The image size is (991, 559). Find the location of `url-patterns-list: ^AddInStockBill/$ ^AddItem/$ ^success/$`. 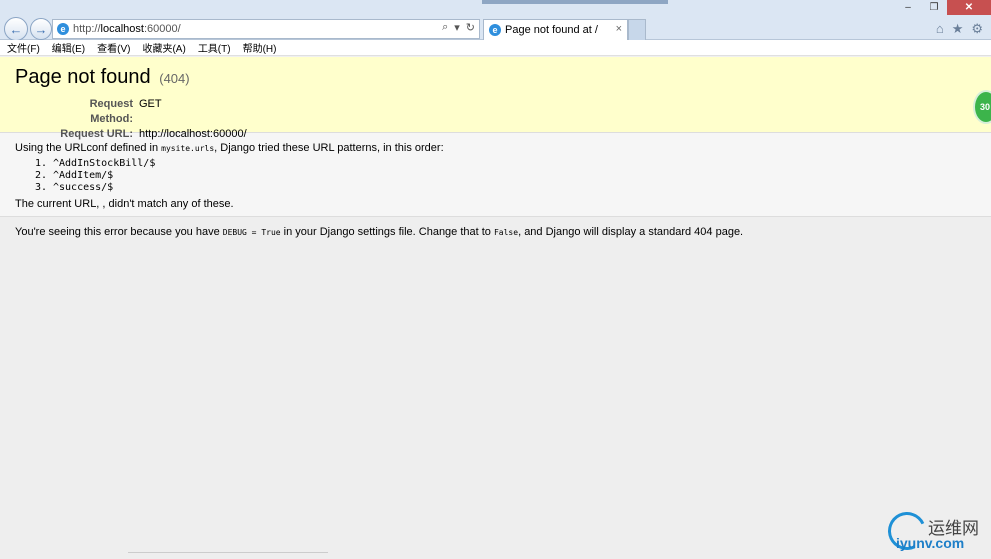

url-patterns-list: ^AddInStockBill/$ ^AddItem/$ ^success/$ is located at coordinates (507, 176).